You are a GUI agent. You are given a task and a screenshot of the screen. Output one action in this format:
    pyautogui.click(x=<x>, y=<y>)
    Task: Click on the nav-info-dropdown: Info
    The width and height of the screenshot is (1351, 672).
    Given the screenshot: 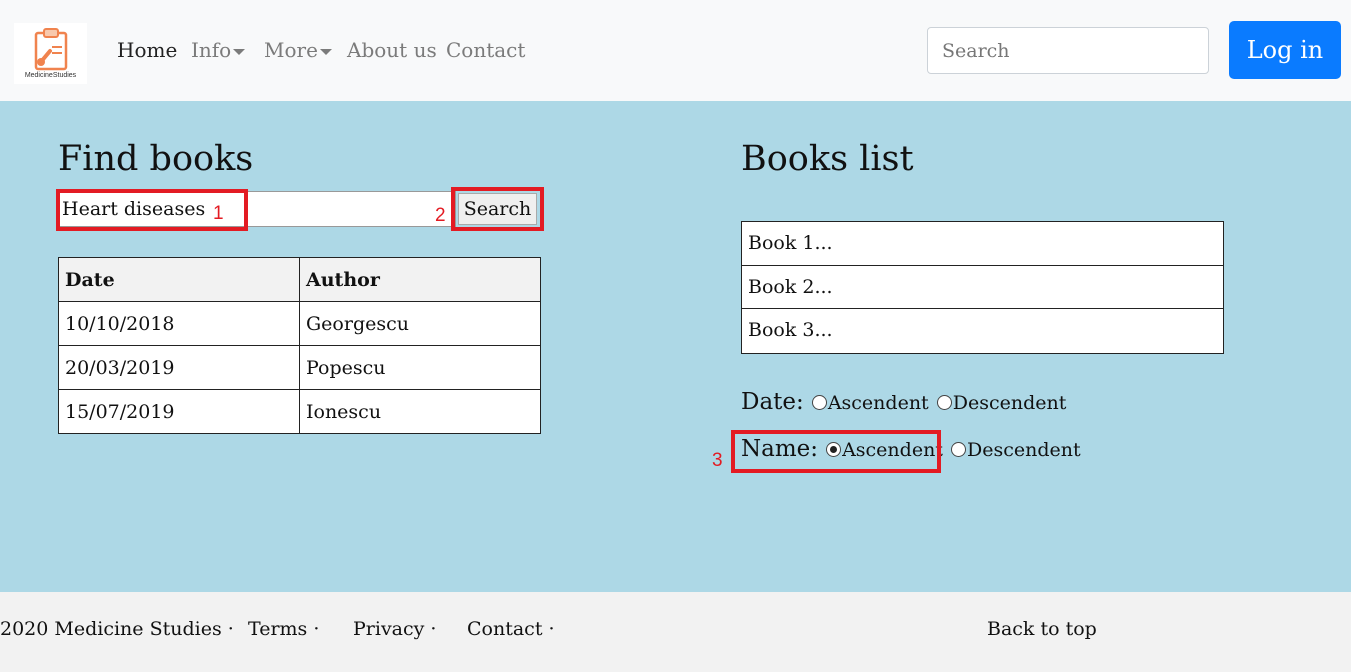 What is the action you would take?
    pyautogui.click(x=218, y=50)
    